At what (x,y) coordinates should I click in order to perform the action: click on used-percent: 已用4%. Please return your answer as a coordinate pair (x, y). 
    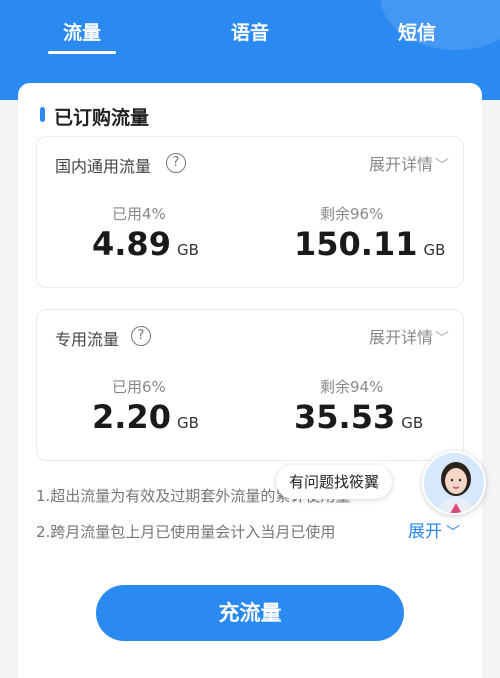
    Looking at the image, I should click on (139, 214).